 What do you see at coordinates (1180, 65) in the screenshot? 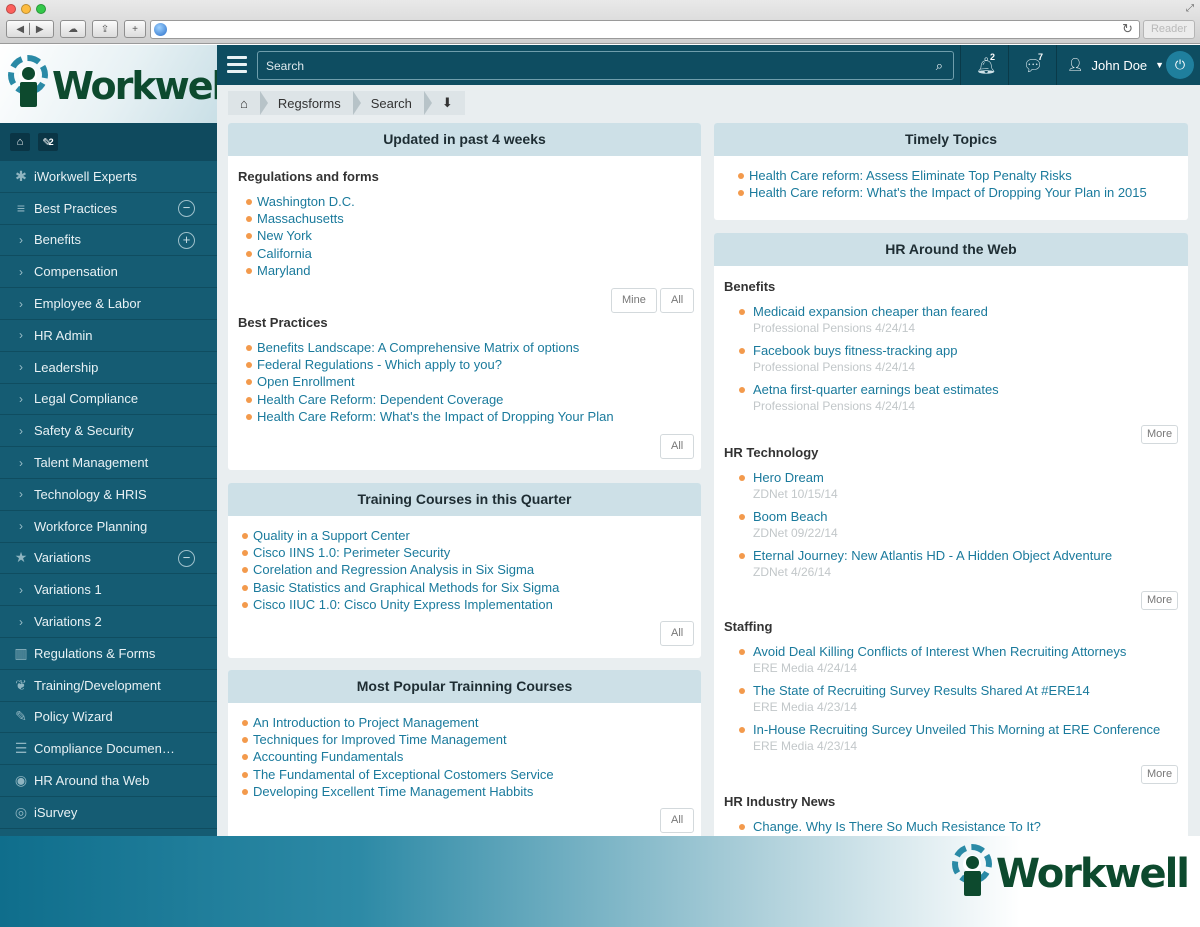
I see `logout-button: ⏻` at bounding box center [1180, 65].